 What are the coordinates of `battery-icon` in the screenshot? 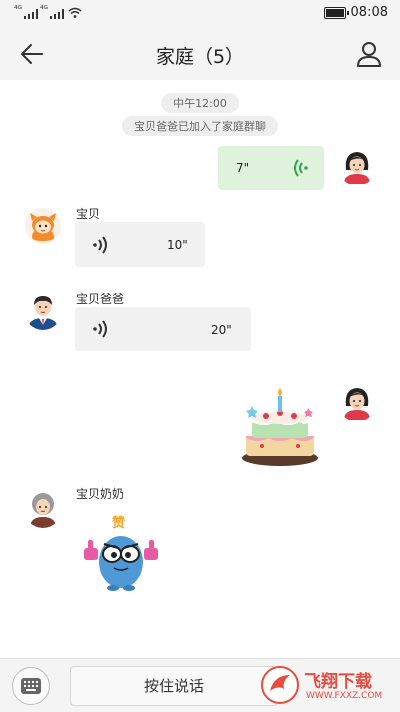 It's located at (336, 13).